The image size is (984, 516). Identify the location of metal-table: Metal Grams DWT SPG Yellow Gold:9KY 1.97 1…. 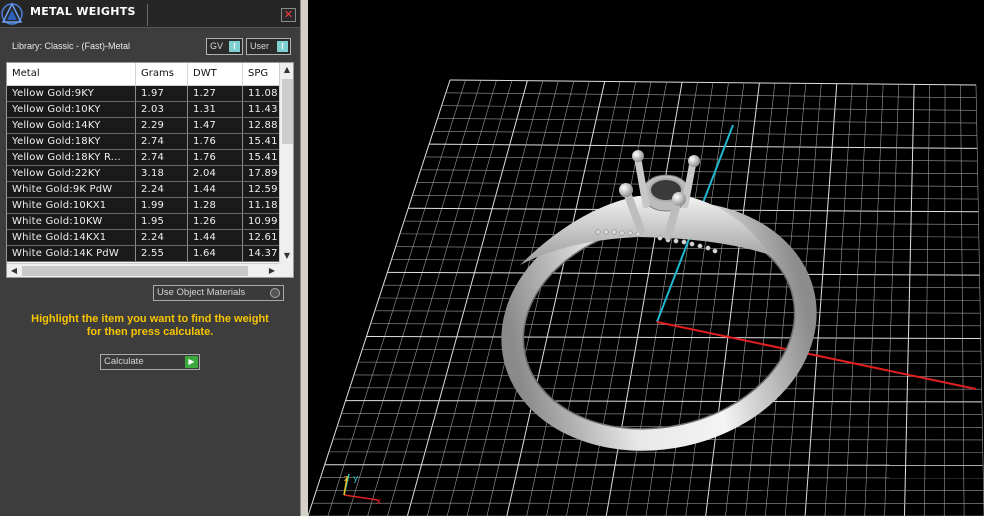
(150, 170).